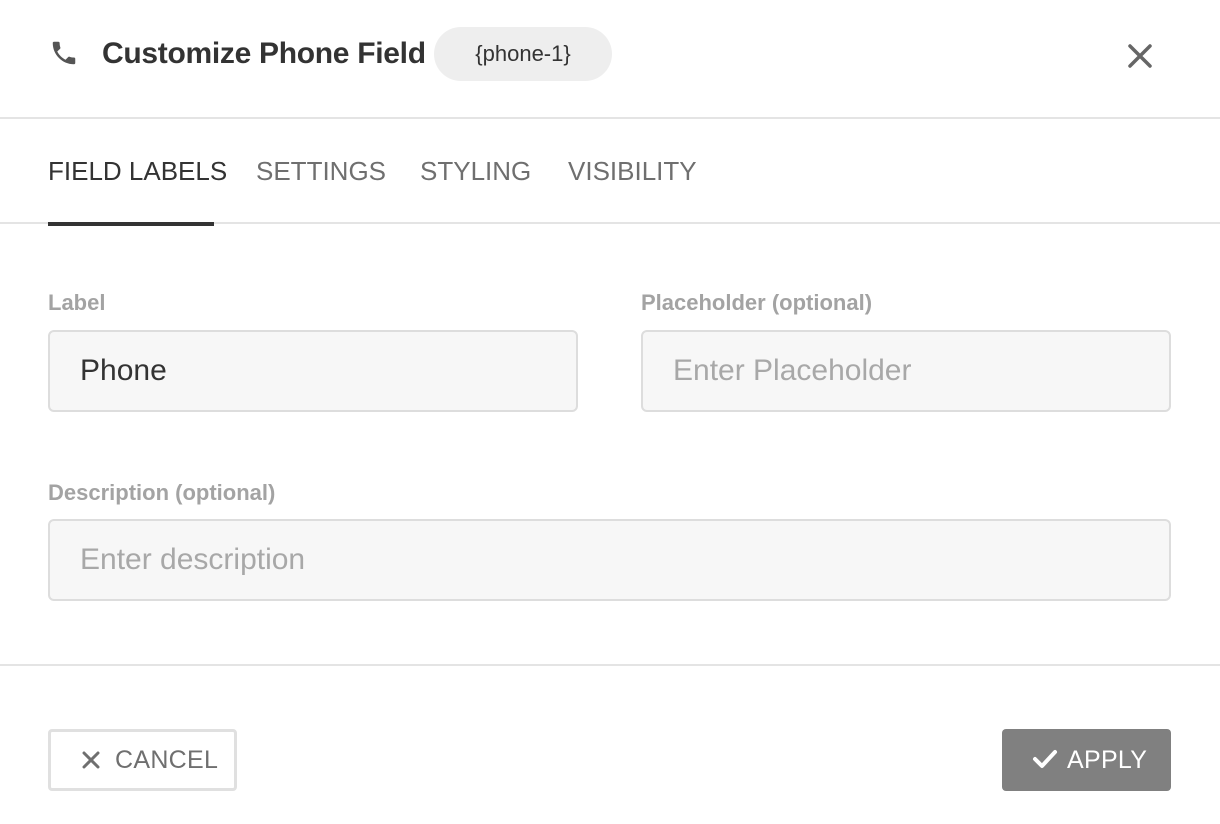  I want to click on phone-icon, so click(64, 53).